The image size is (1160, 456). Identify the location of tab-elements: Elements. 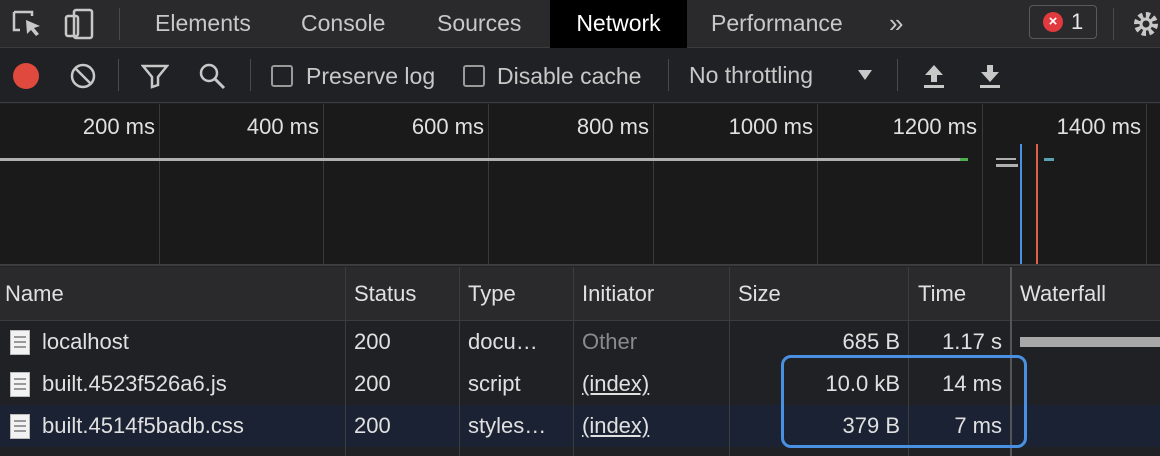
(203, 24).